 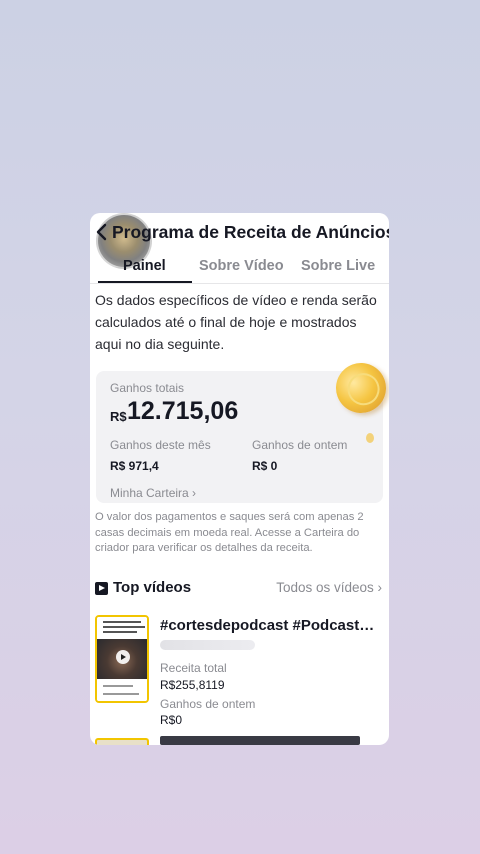 I want to click on all-videos-link: Todos os vídeos ›, so click(x=329, y=587).